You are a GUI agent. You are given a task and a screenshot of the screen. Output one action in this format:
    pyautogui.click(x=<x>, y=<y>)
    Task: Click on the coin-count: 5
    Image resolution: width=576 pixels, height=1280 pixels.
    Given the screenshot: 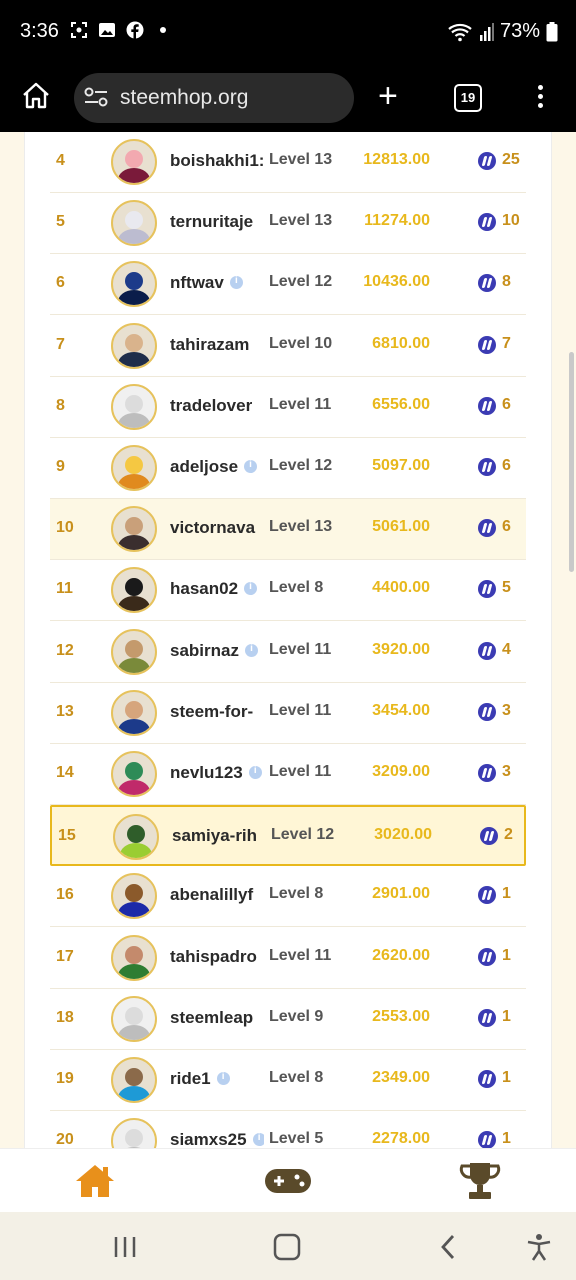 What is the action you would take?
    pyautogui.click(x=506, y=588)
    